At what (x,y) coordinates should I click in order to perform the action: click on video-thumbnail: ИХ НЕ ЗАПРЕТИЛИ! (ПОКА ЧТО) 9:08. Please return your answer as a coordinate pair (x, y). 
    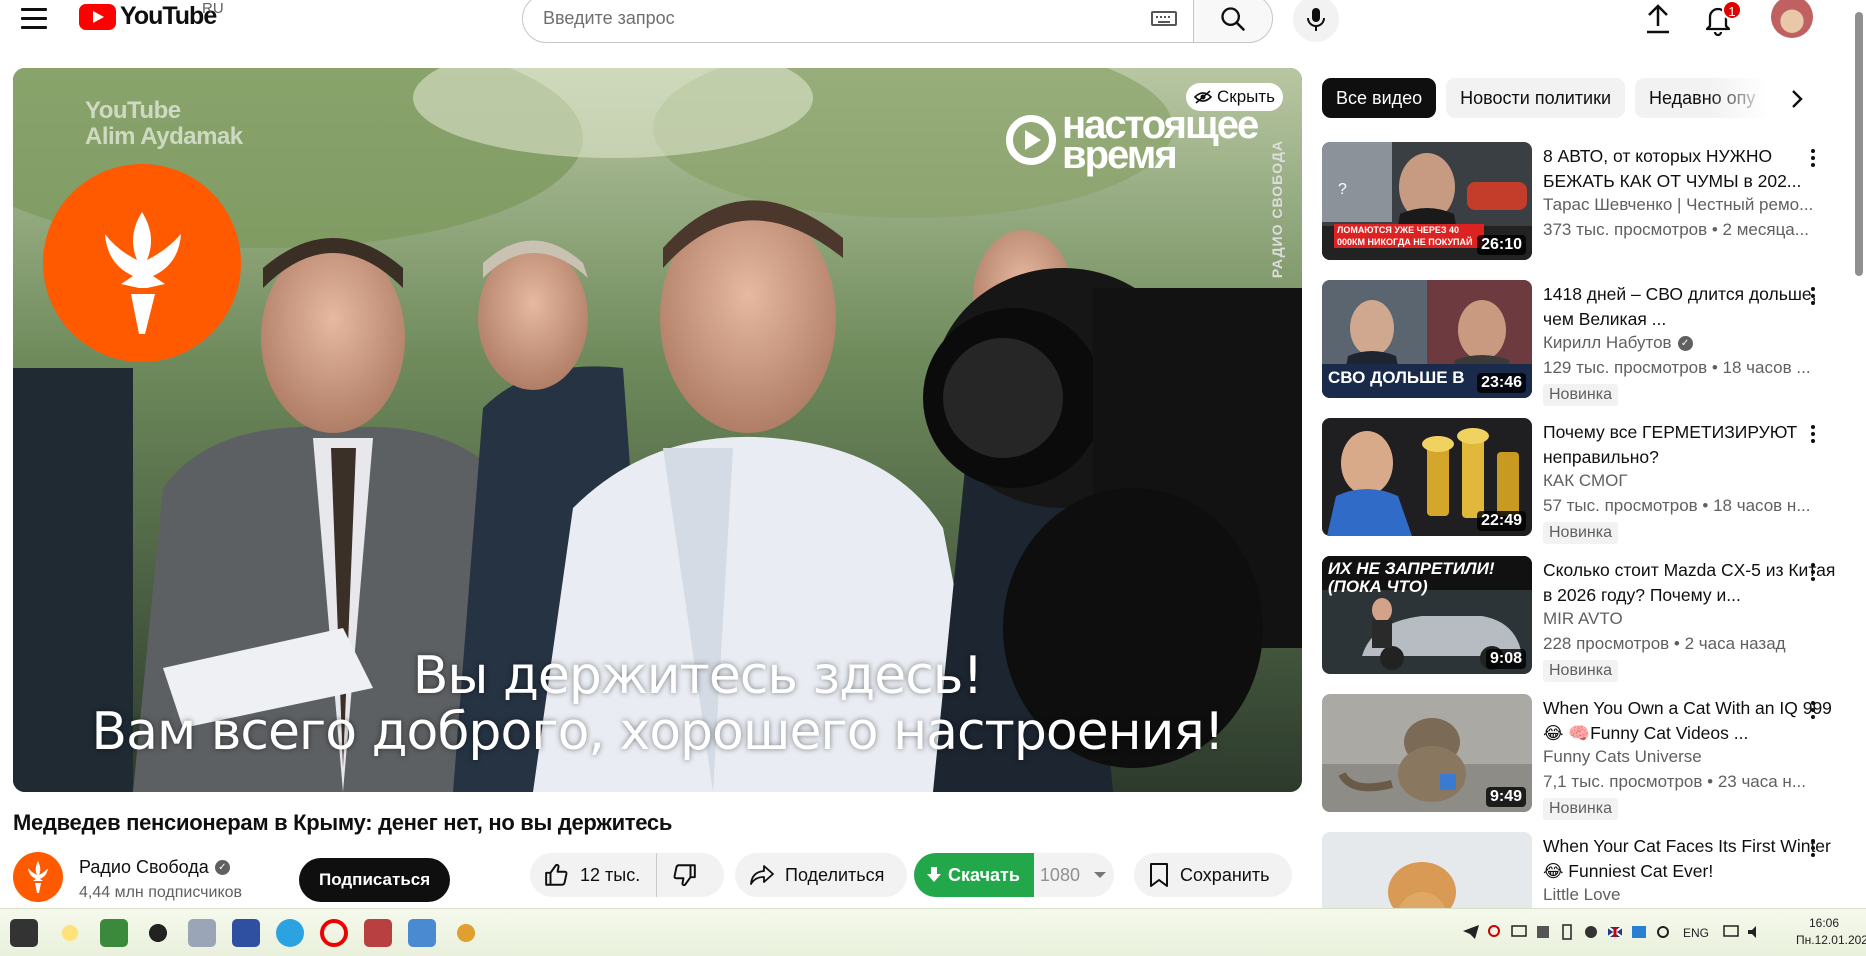
    Looking at the image, I should click on (1427, 615).